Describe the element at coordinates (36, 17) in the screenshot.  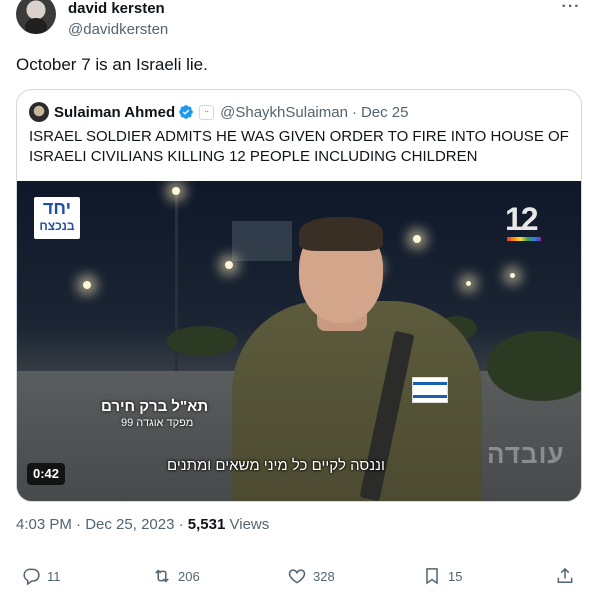
I see `author-avatar` at that location.